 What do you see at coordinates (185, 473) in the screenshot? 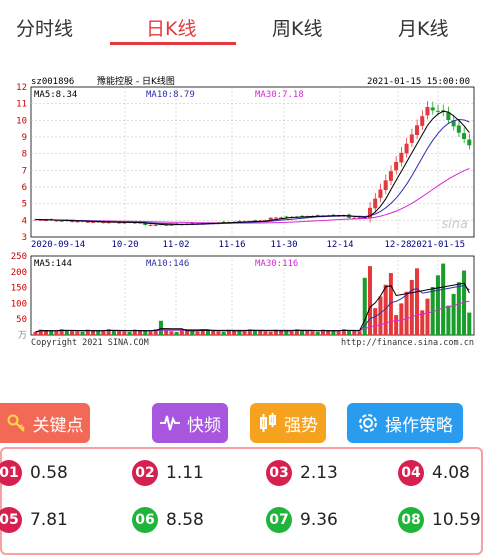
I see `key-point-value: 1.11` at bounding box center [185, 473].